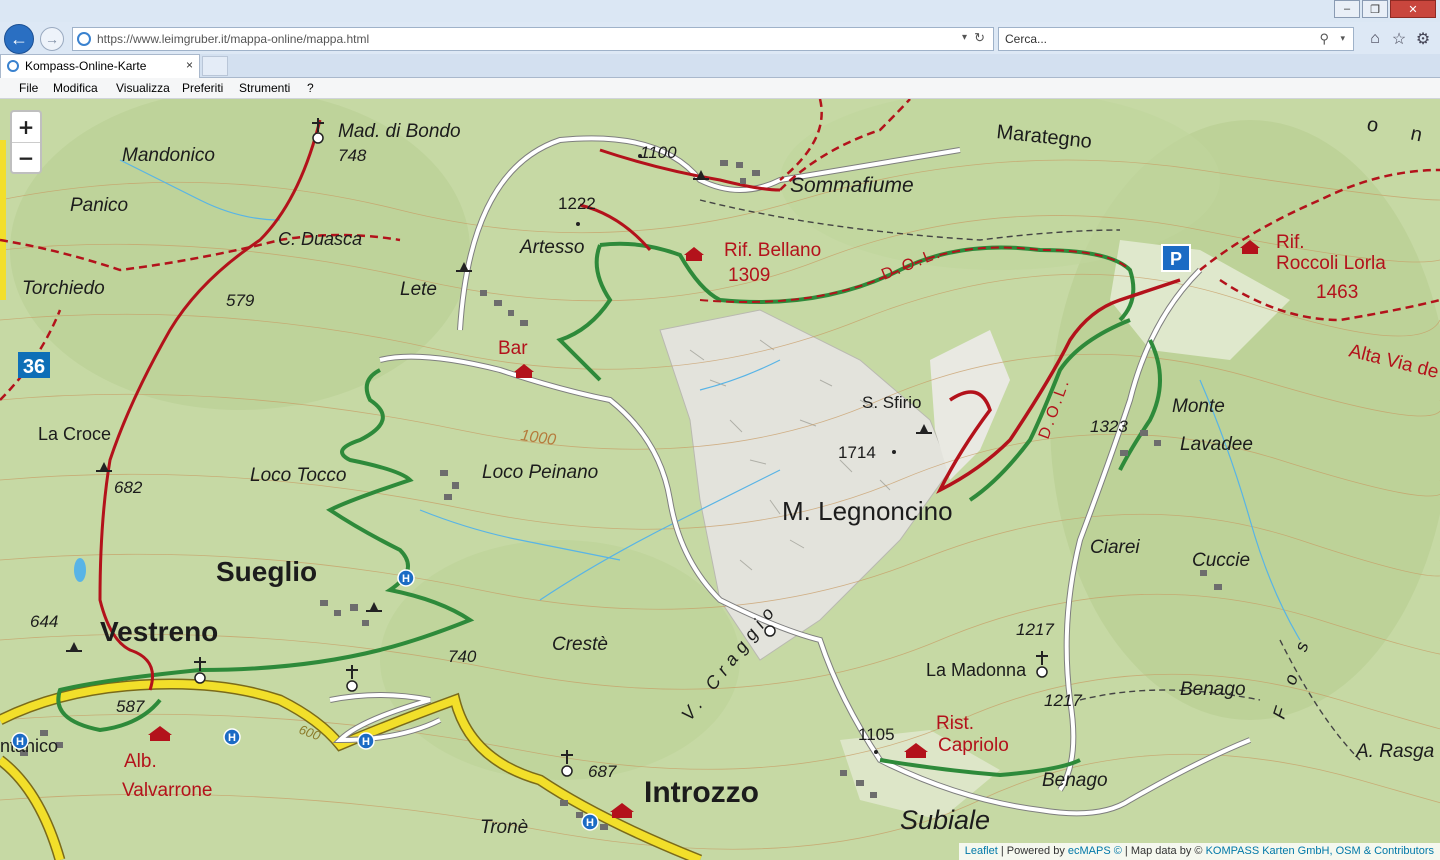  What do you see at coordinates (1163, 851) in the screenshot?
I see `attribution-map-data: | Map data by ©` at bounding box center [1163, 851].